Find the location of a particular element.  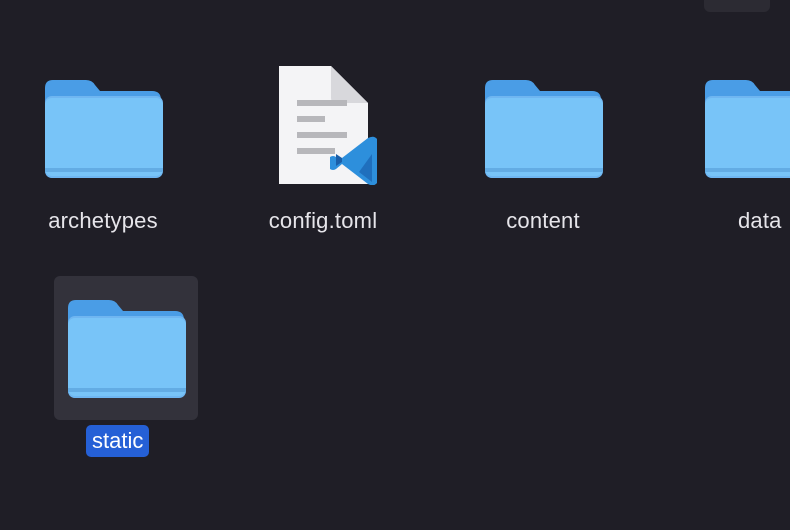

file-item-config-toml: config.toml is located at coordinates (323, 146).